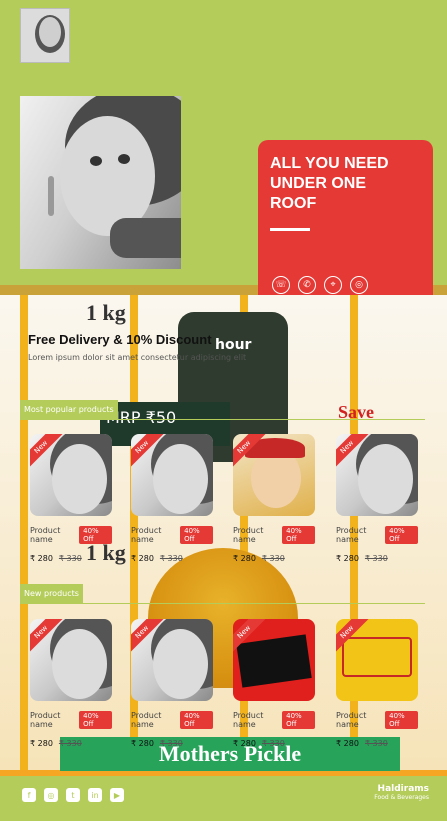 This screenshot has width=447, height=821. What do you see at coordinates (403, 789) in the screenshot?
I see `brand-name: Haldirams` at bounding box center [403, 789].